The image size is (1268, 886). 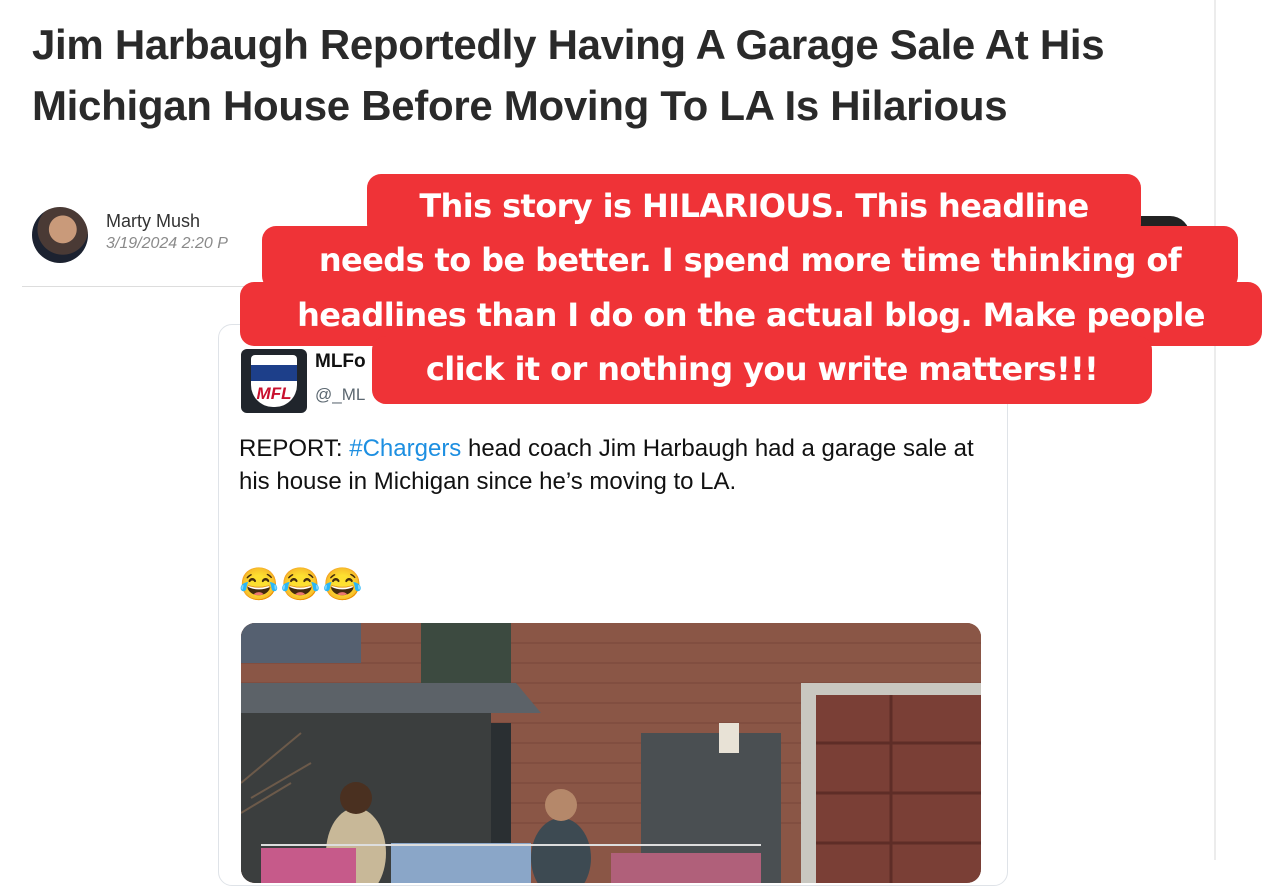 I want to click on shield-stars-band, so click(x=274, y=373).